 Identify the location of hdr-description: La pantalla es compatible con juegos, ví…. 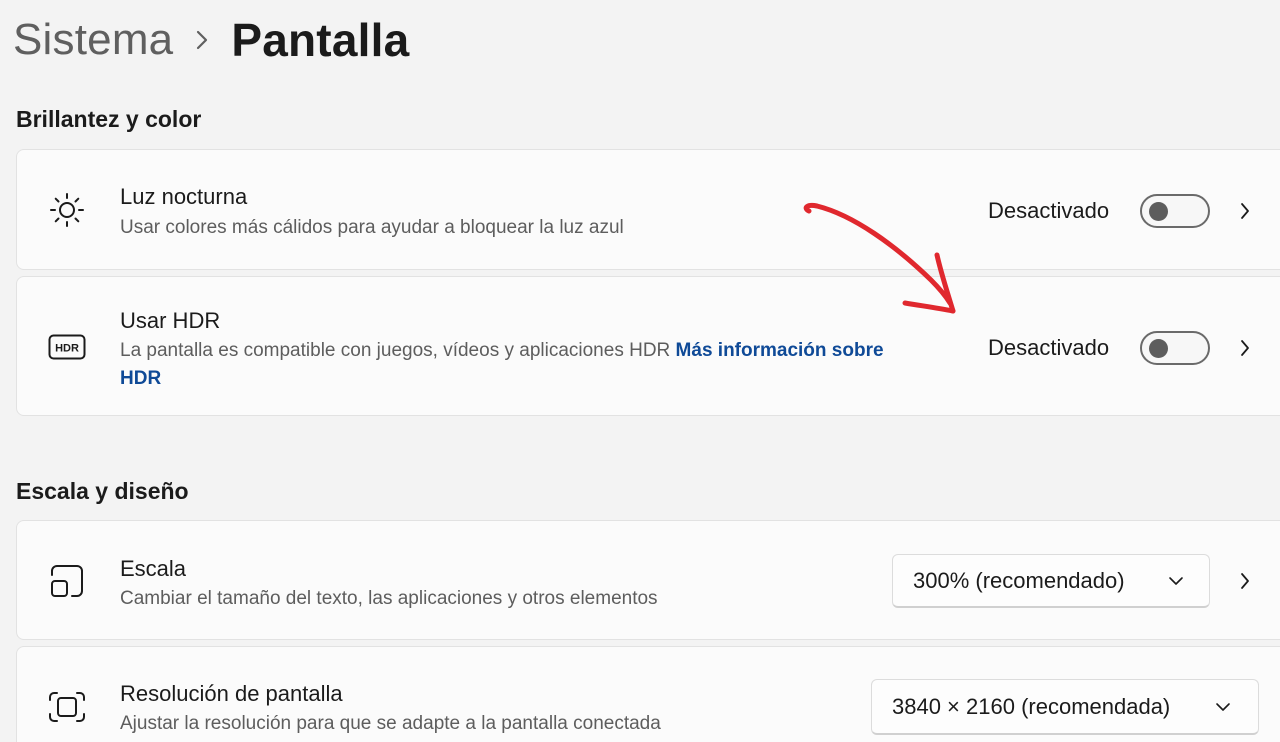
(395, 350).